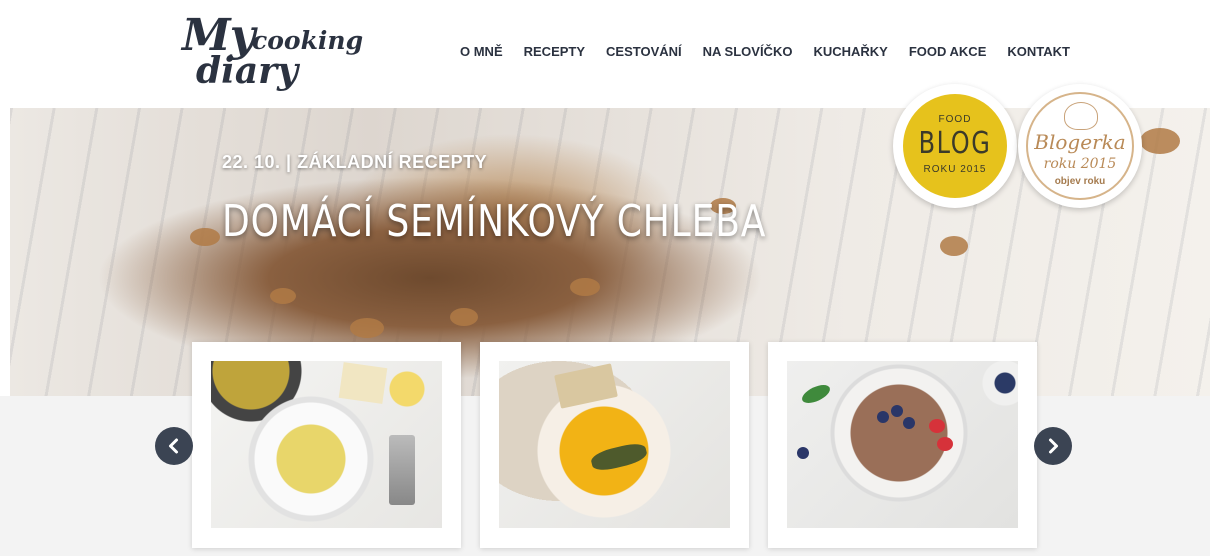 The image size is (1210, 556). Describe the element at coordinates (955, 169) in the screenshot. I see `food-blog-badge-bottom: ROKU 2015` at that location.